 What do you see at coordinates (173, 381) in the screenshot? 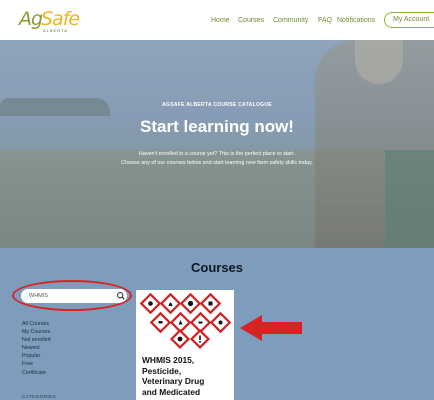
I see `course-title-line-3: Veterinary Drug` at bounding box center [173, 381].